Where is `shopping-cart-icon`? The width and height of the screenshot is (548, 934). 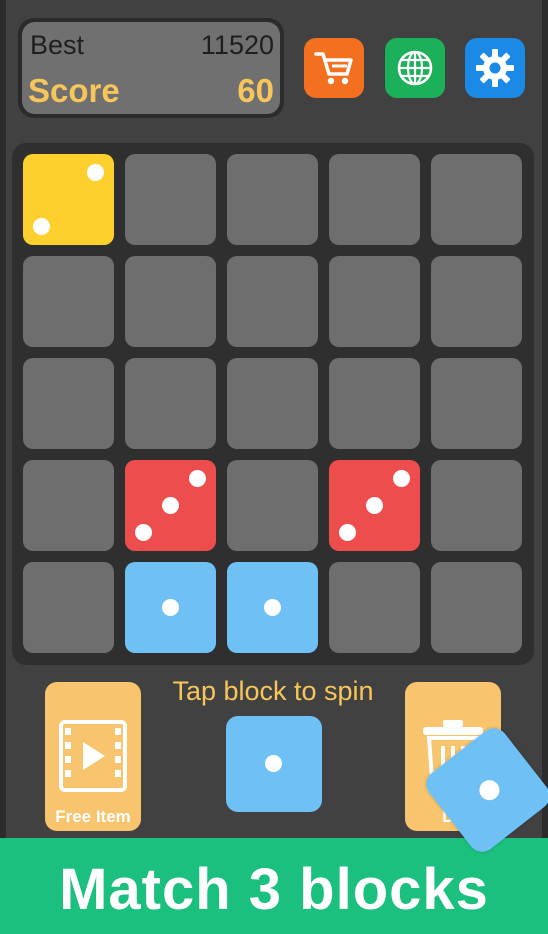
shopping-cart-icon is located at coordinates (333, 68).